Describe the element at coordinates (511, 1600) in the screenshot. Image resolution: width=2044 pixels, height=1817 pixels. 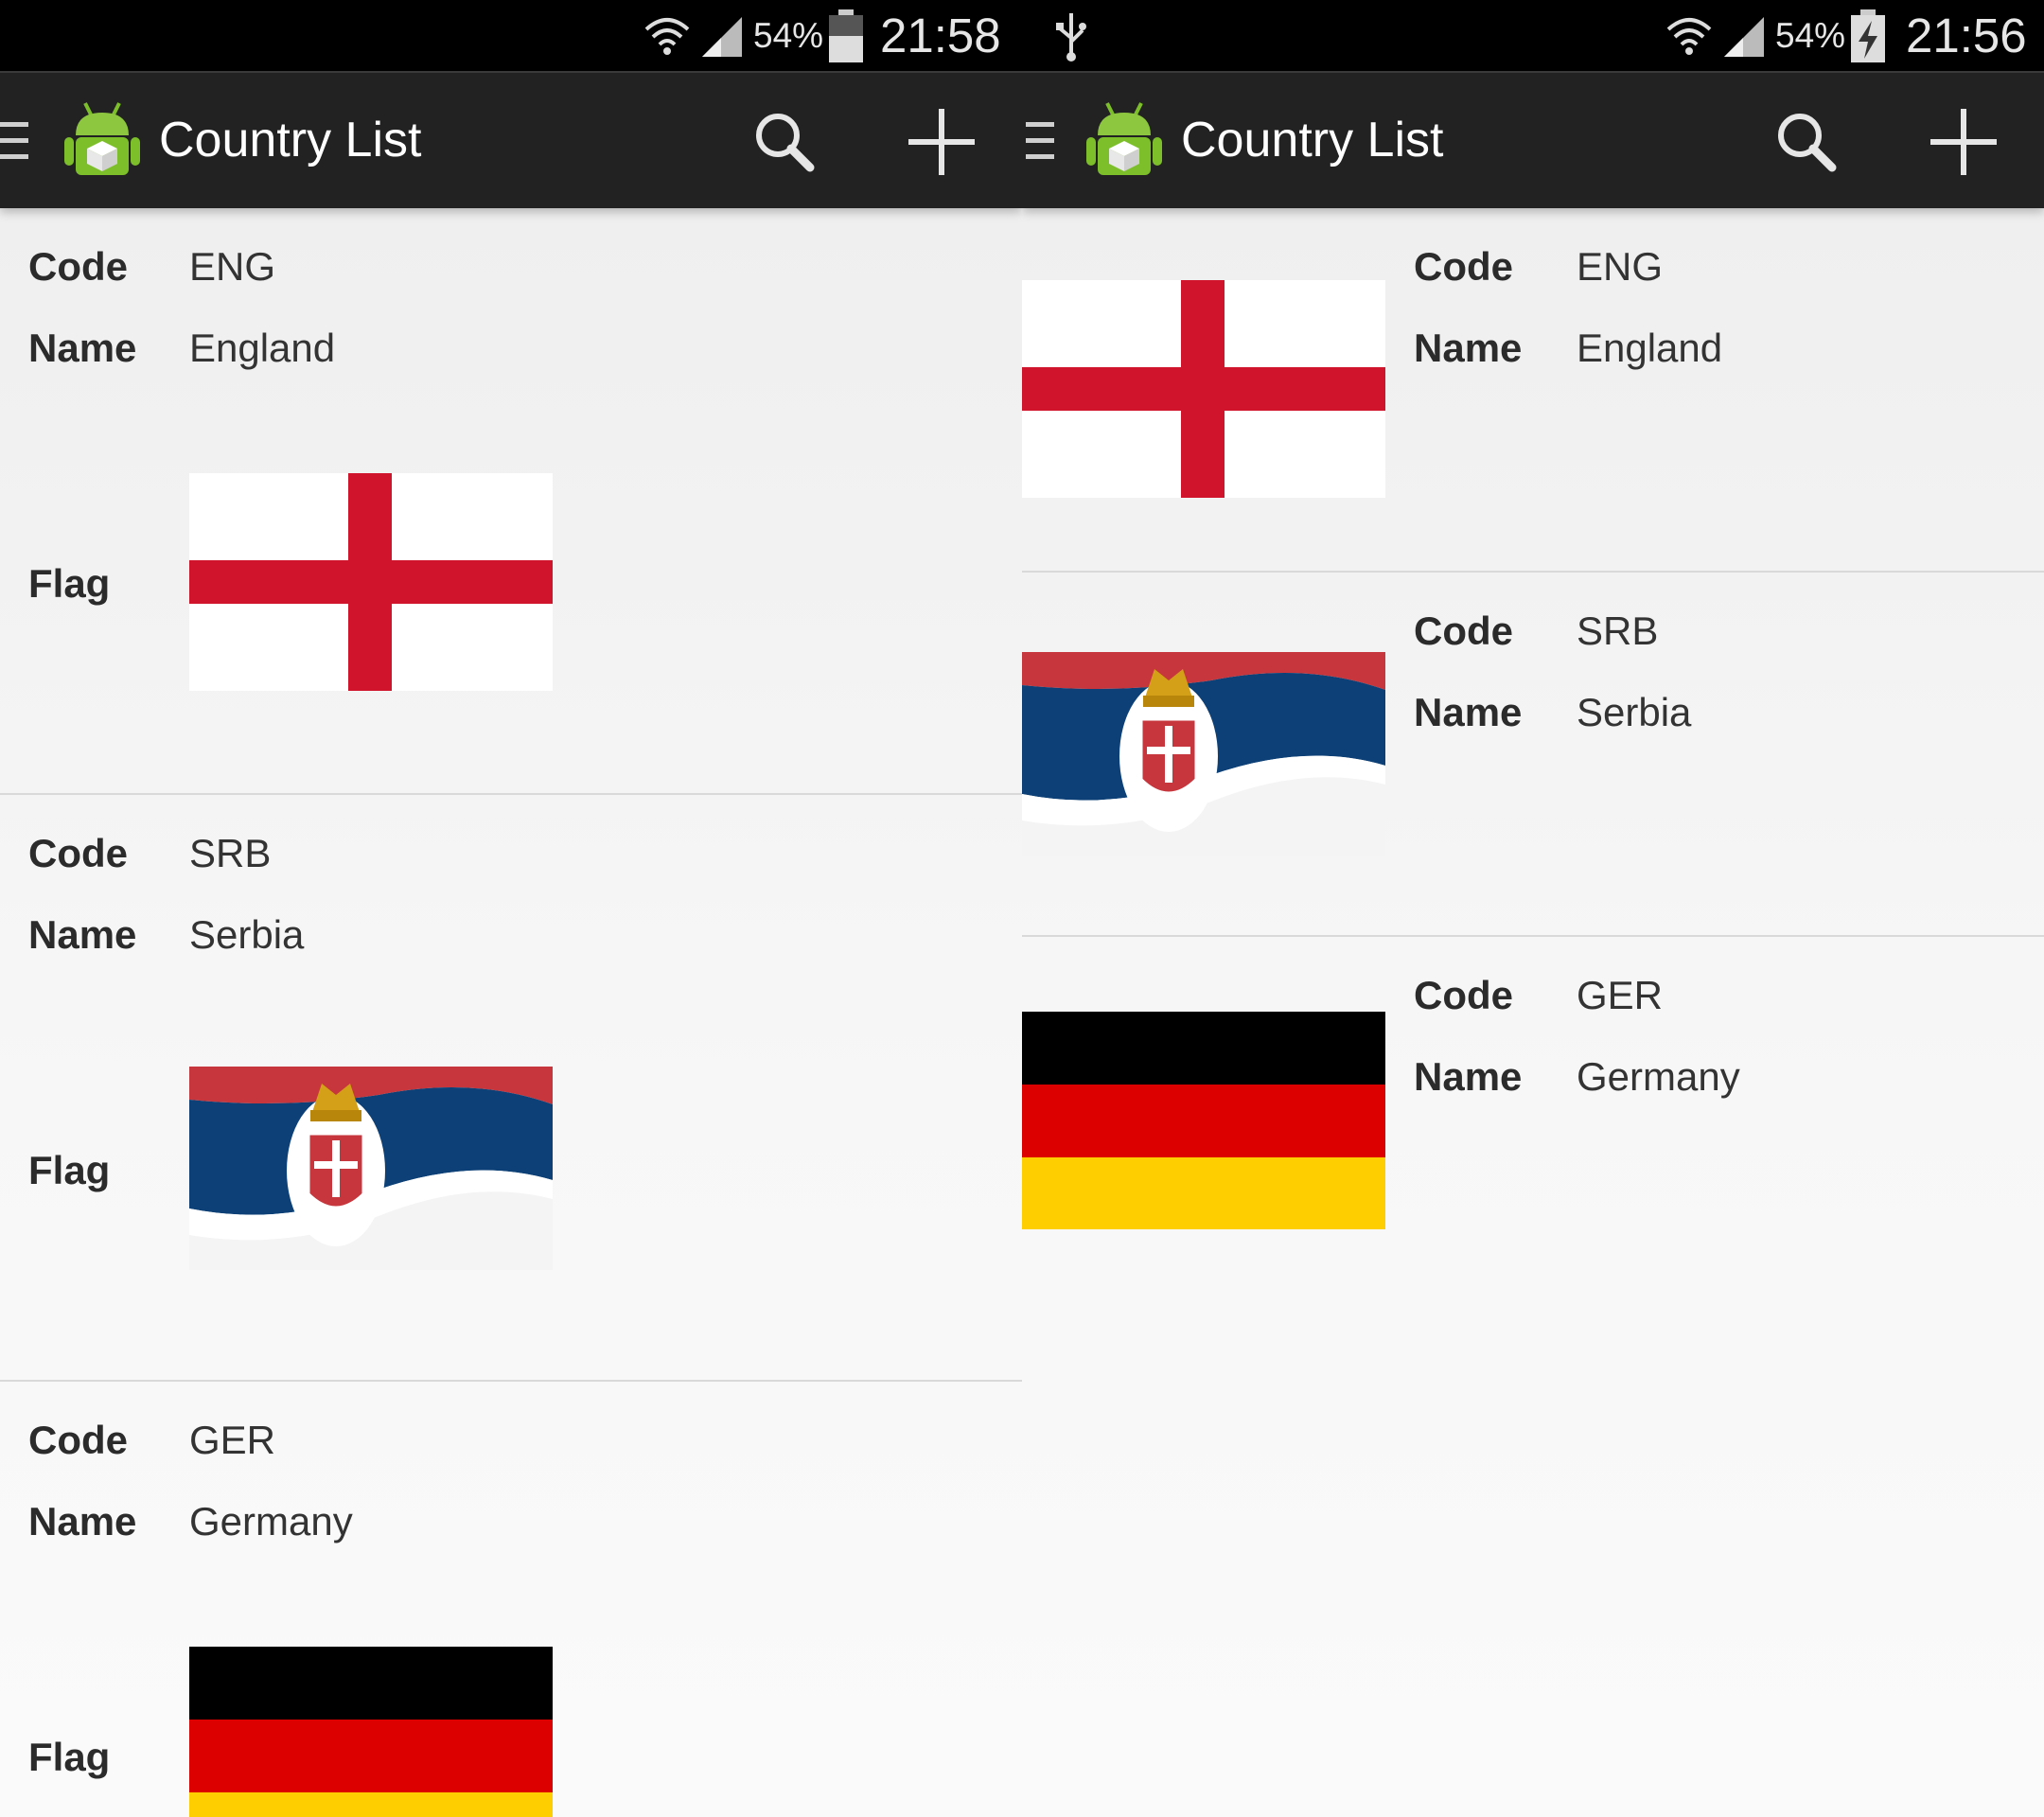
I see `list-item-germany: Code GER Name Germany Flag` at that location.